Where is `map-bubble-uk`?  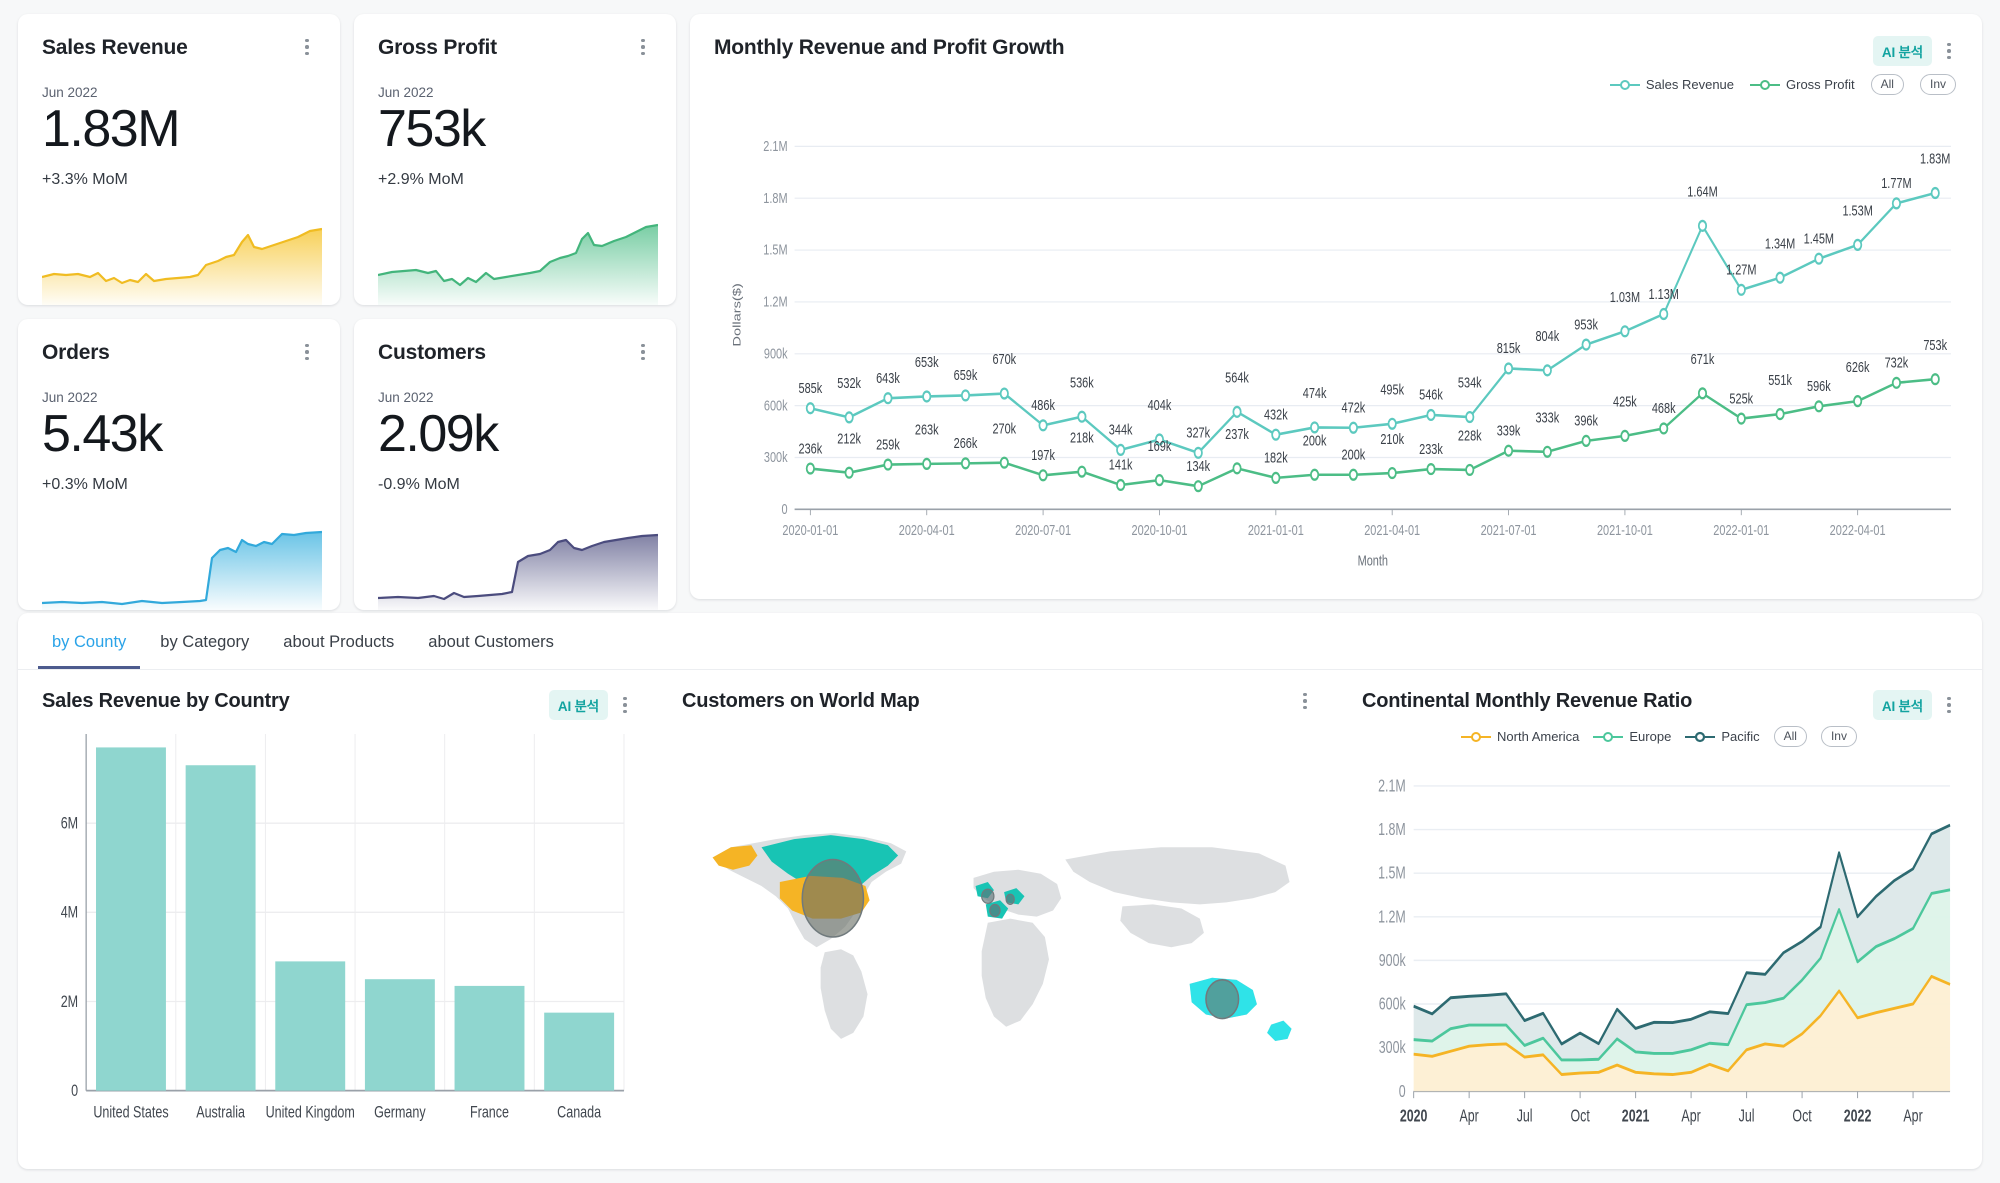 map-bubble-uk is located at coordinates (988, 896).